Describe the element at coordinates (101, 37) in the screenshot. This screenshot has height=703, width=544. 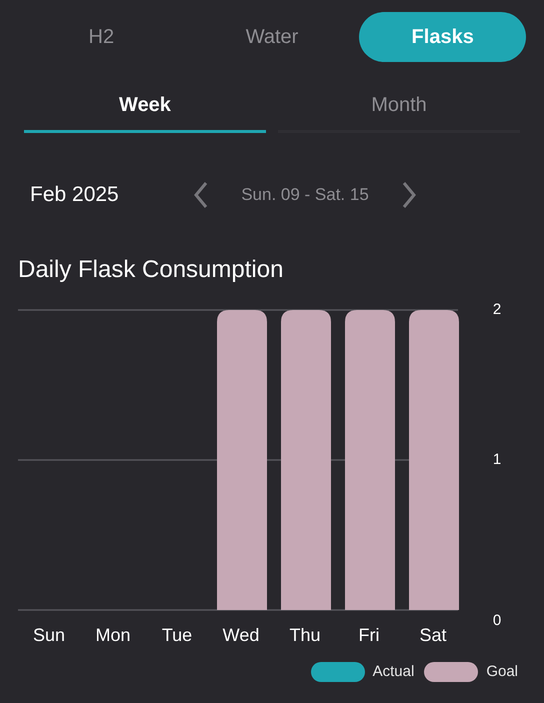
I see `category-tab: H2` at that location.